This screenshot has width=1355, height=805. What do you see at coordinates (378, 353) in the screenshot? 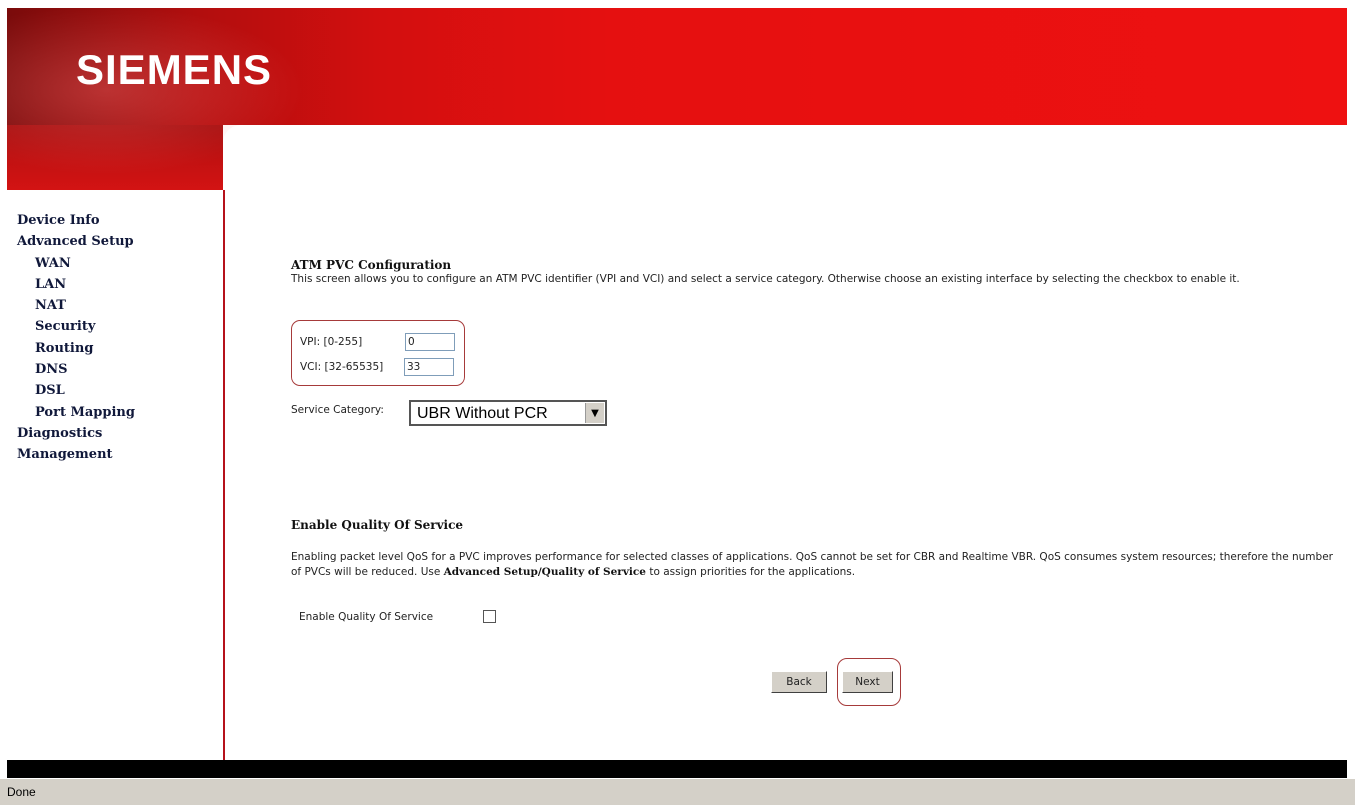
I see `vpi-vci-annotation-ring: VPI: [0-255] VCI: [32-65535]` at bounding box center [378, 353].